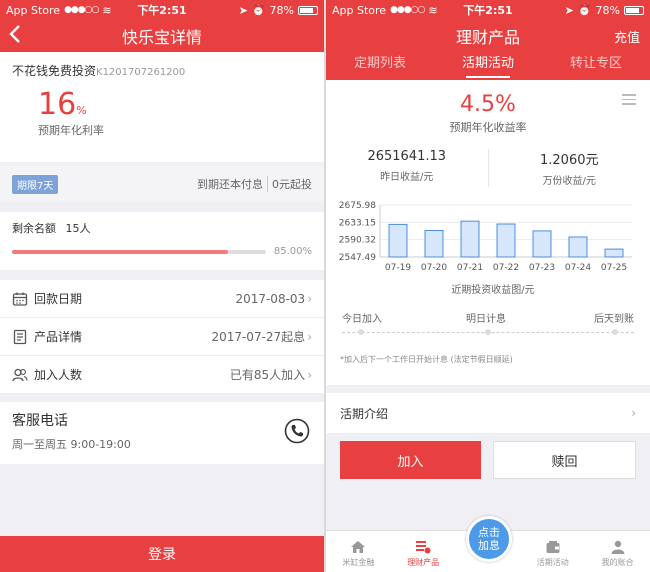 This screenshot has width=650, height=572. I want to click on phone-icon, so click(297, 431).